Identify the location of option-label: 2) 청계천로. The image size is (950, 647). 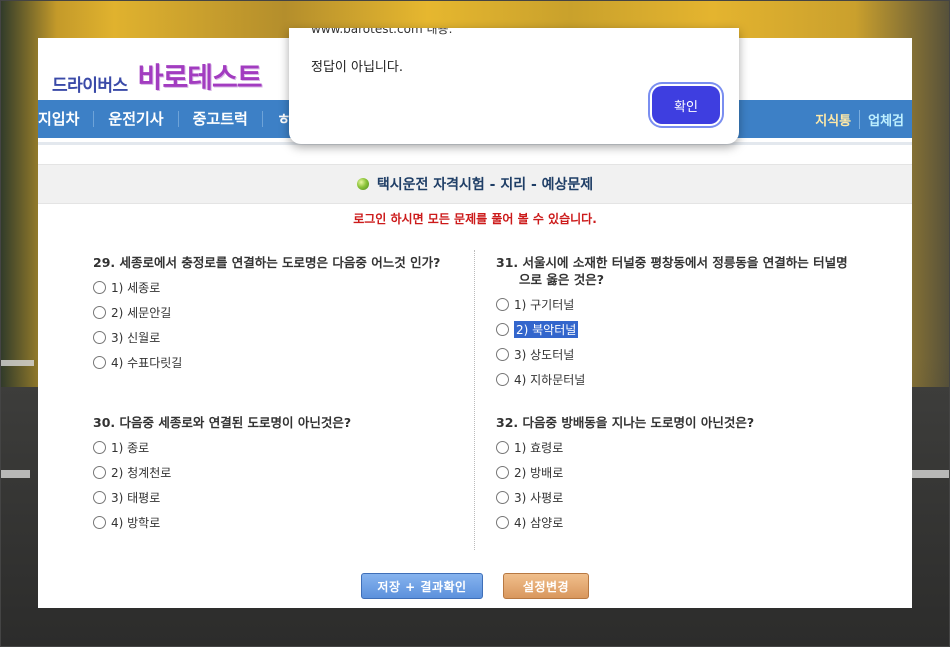
(141, 472).